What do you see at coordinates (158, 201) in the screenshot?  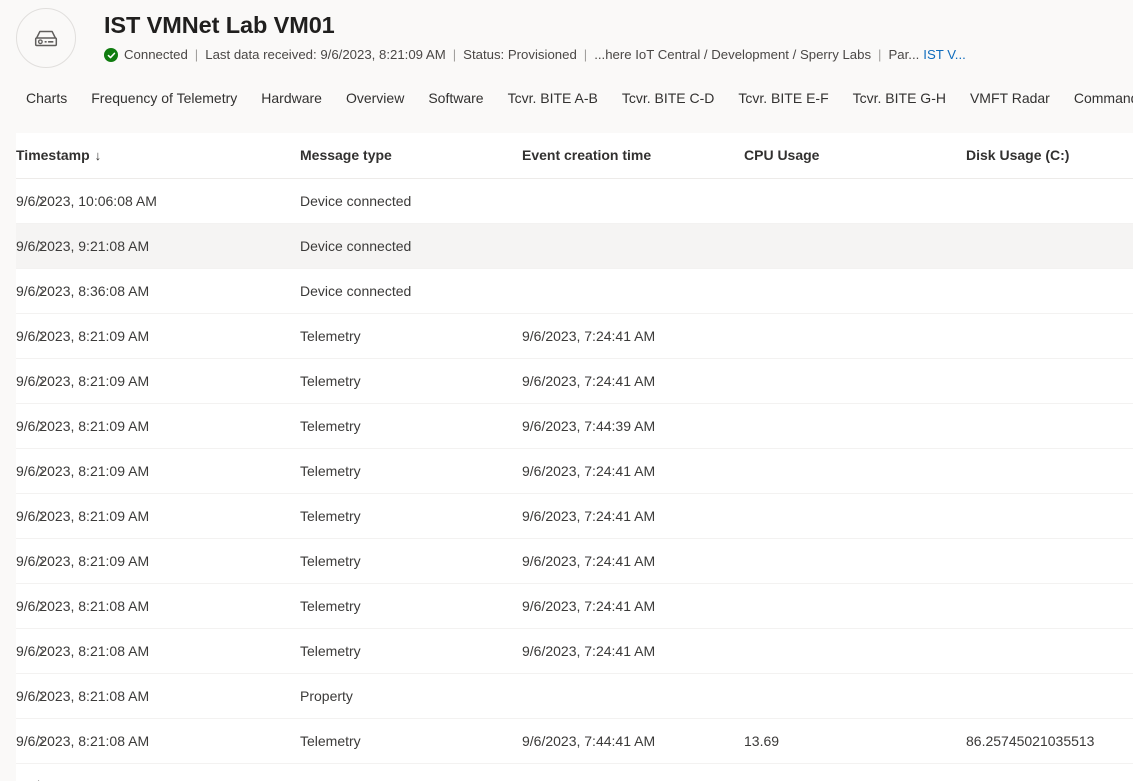 I see `cell-timestamp: 9/6/2023, 10:06:08 AM` at bounding box center [158, 201].